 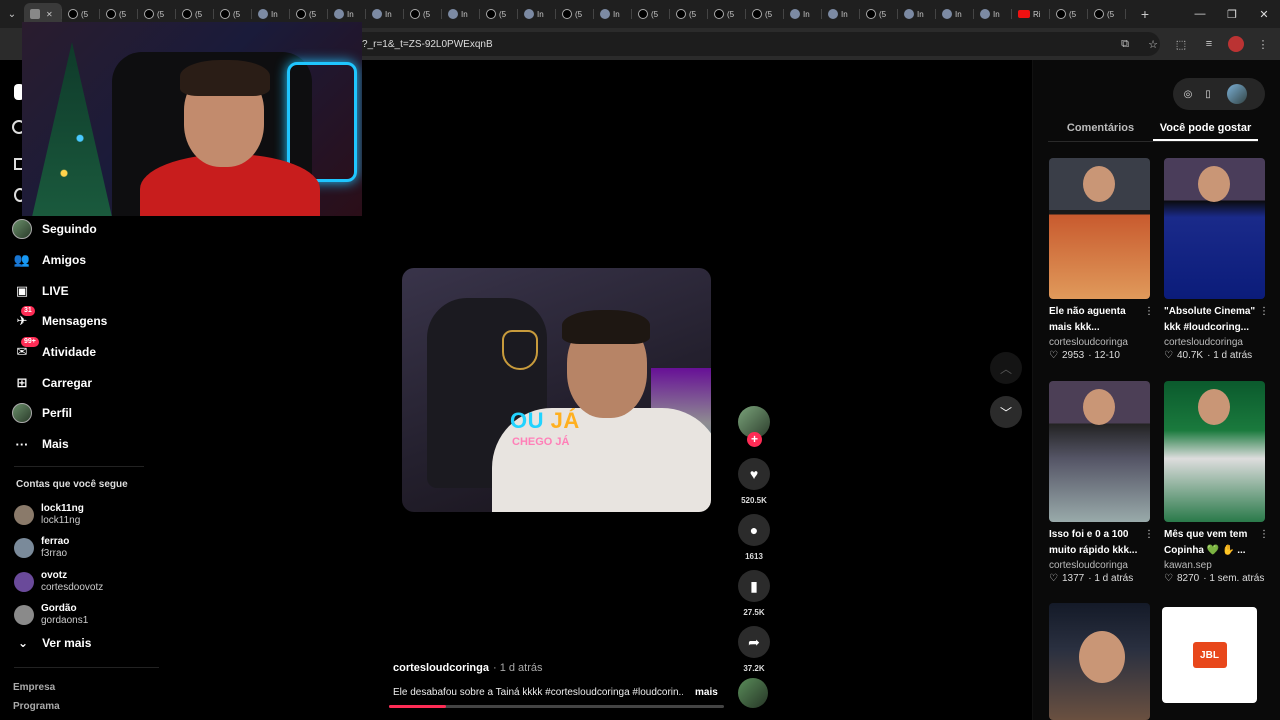 I want to click on profile-avatar, so click(x=1236, y=44).